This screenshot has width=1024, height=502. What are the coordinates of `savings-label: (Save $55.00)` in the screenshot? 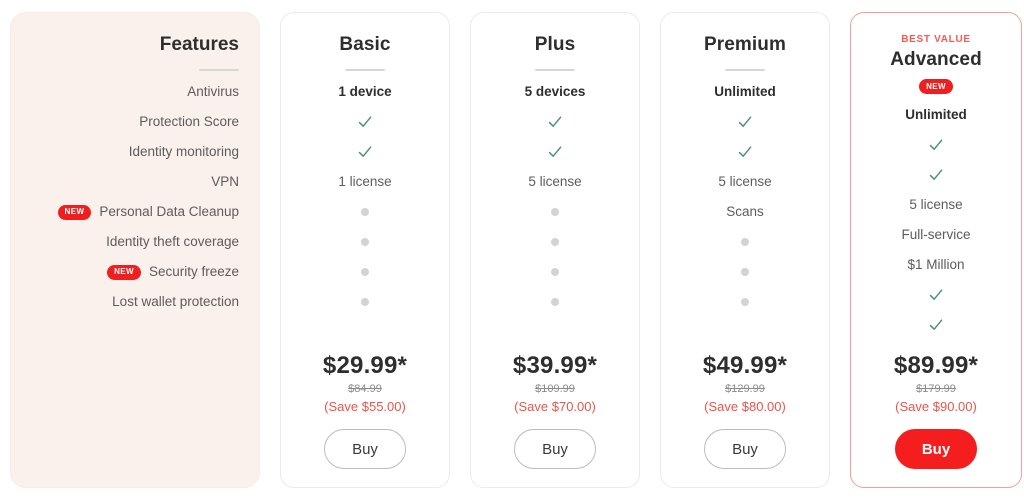 It's located at (365, 406).